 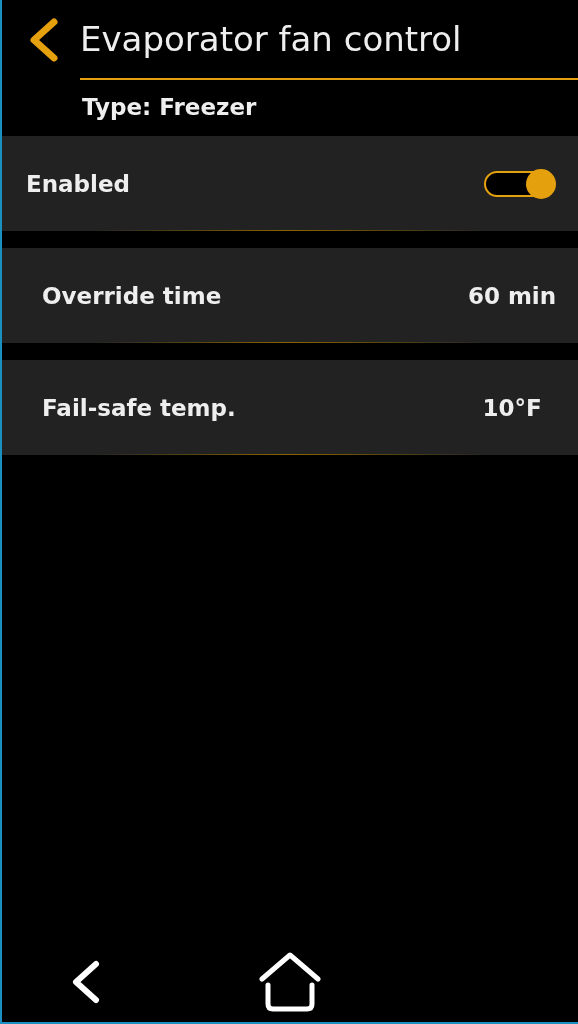 What do you see at coordinates (290, 982) in the screenshot?
I see `home-button` at bounding box center [290, 982].